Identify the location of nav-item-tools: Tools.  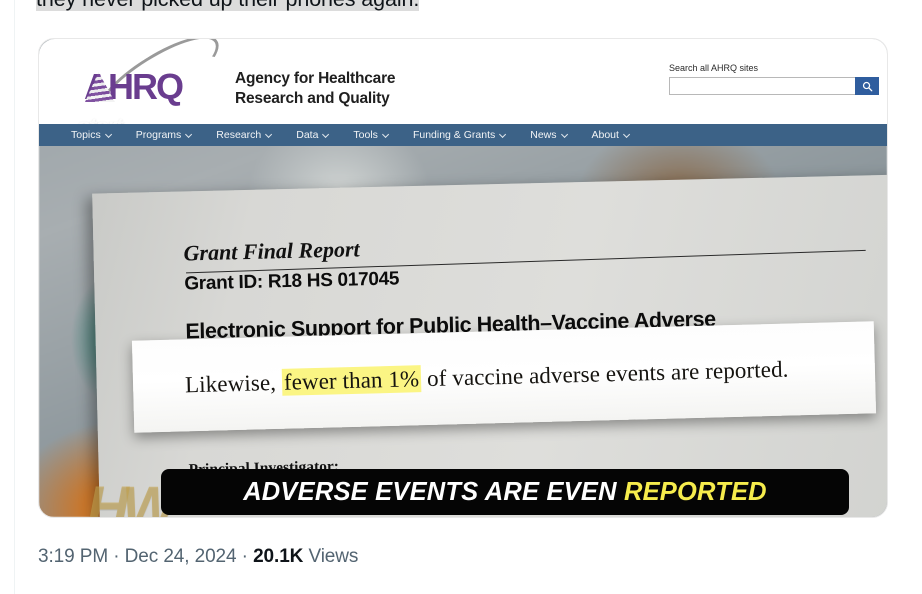
(371, 135).